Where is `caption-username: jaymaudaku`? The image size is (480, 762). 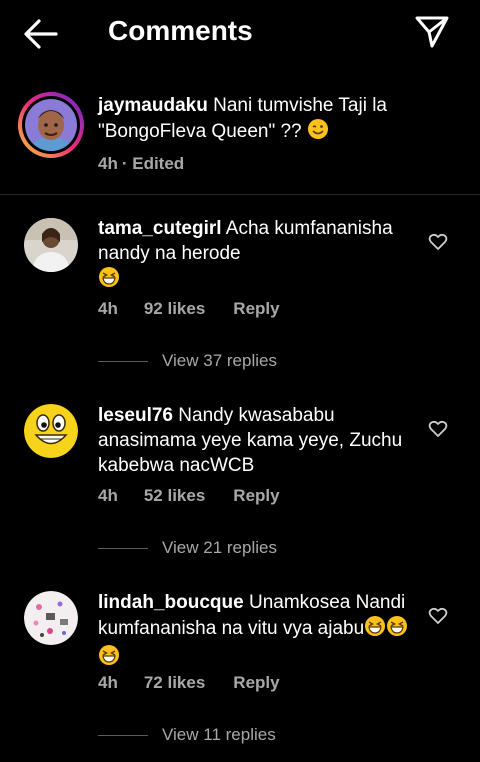
caption-username: jaymaudaku is located at coordinates (153, 105).